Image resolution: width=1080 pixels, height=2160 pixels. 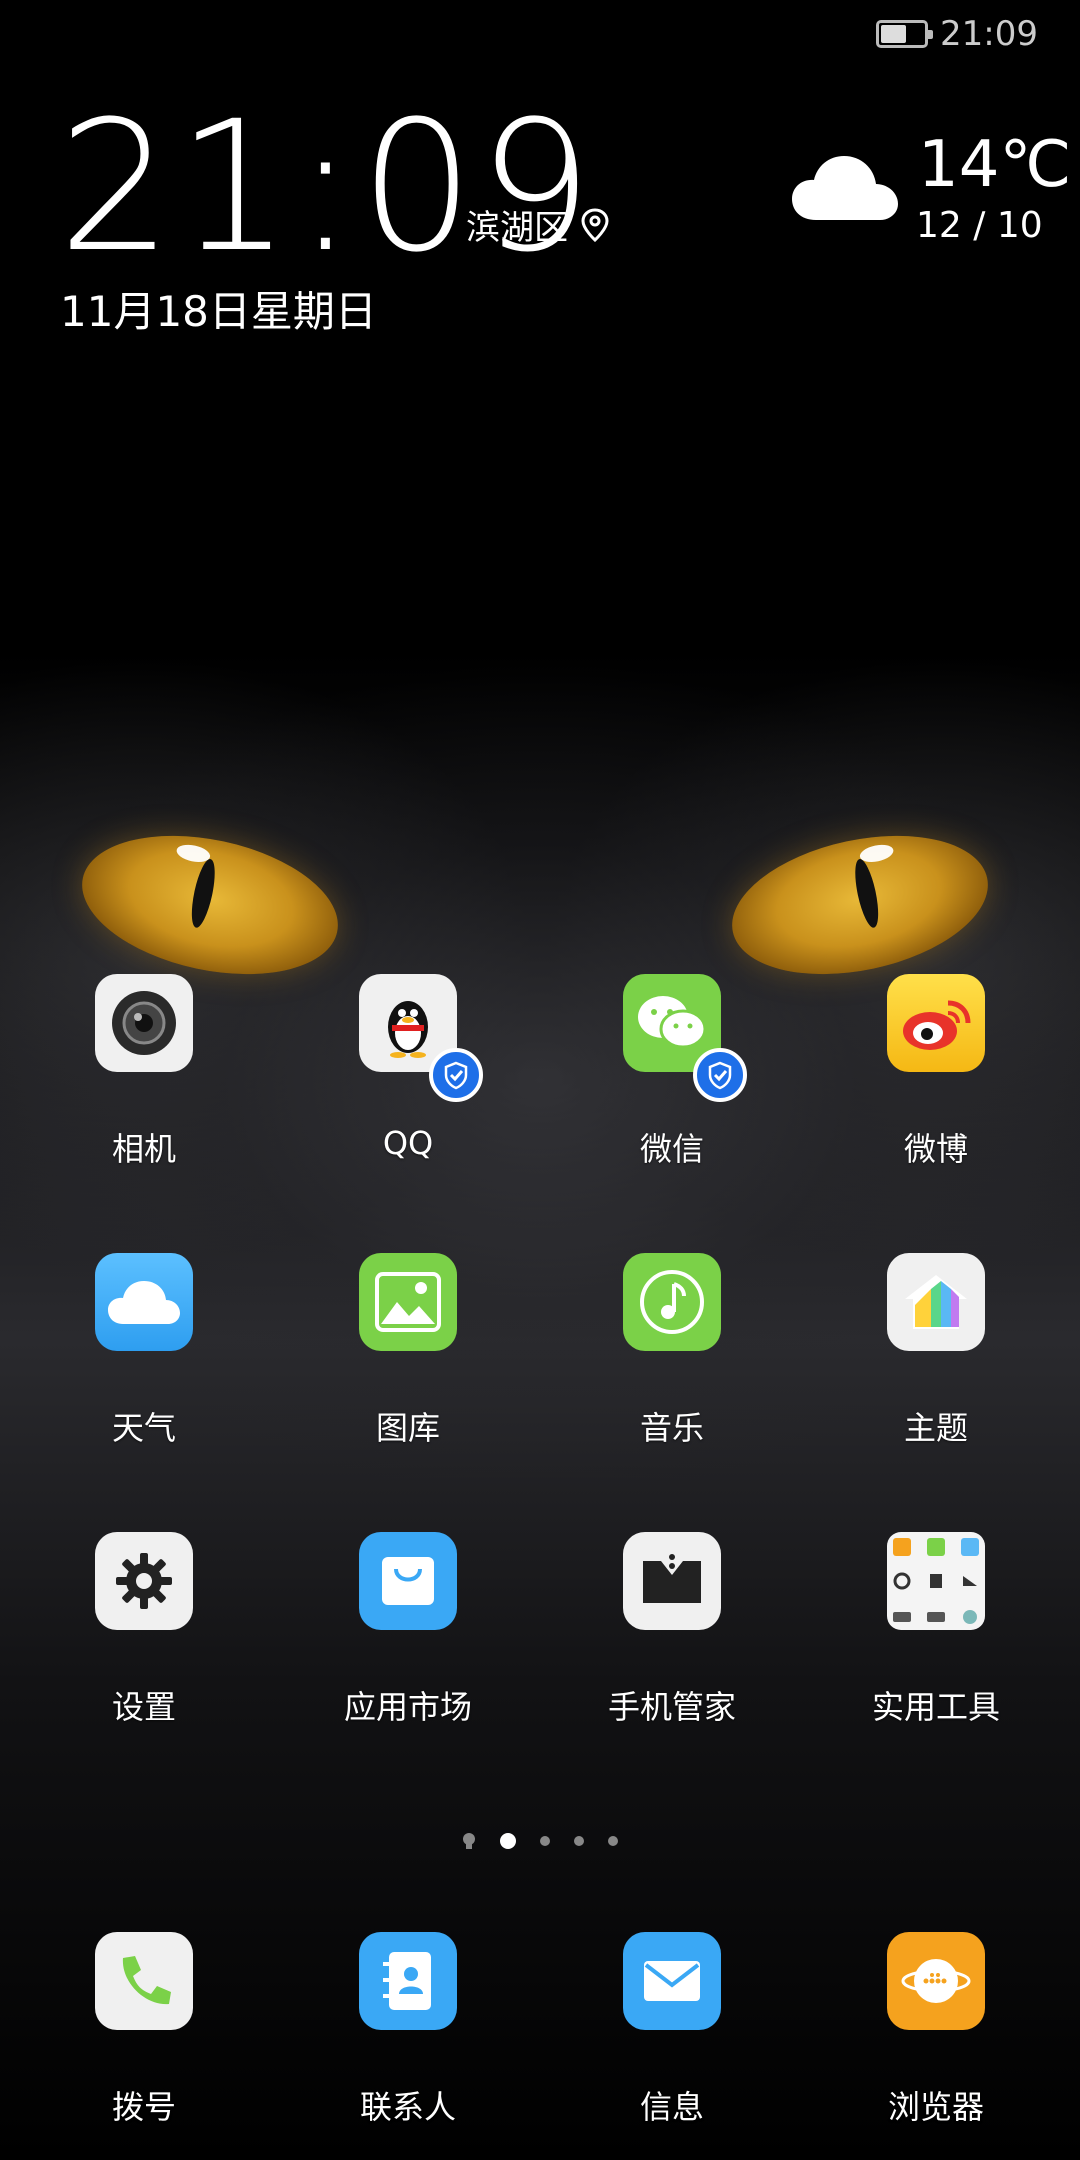 What do you see at coordinates (517, 228) in the screenshot?
I see `location-label: 滨湖区` at bounding box center [517, 228].